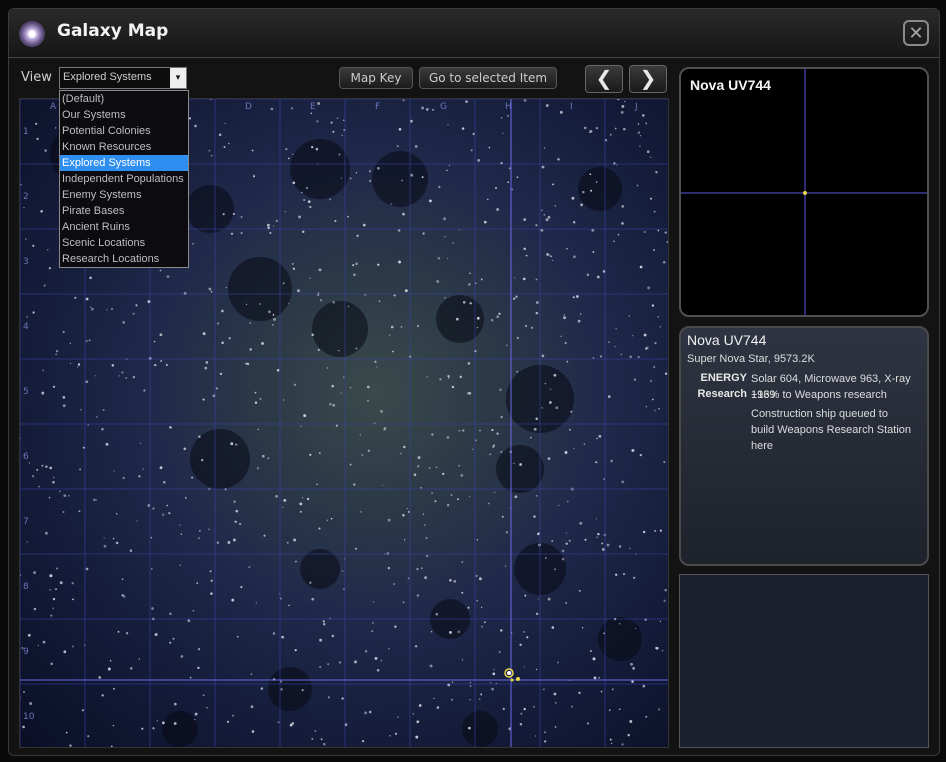 The height and width of the screenshot is (762, 946). Describe the element at coordinates (376, 78) in the screenshot. I see `map-key-button: Map Key` at that location.